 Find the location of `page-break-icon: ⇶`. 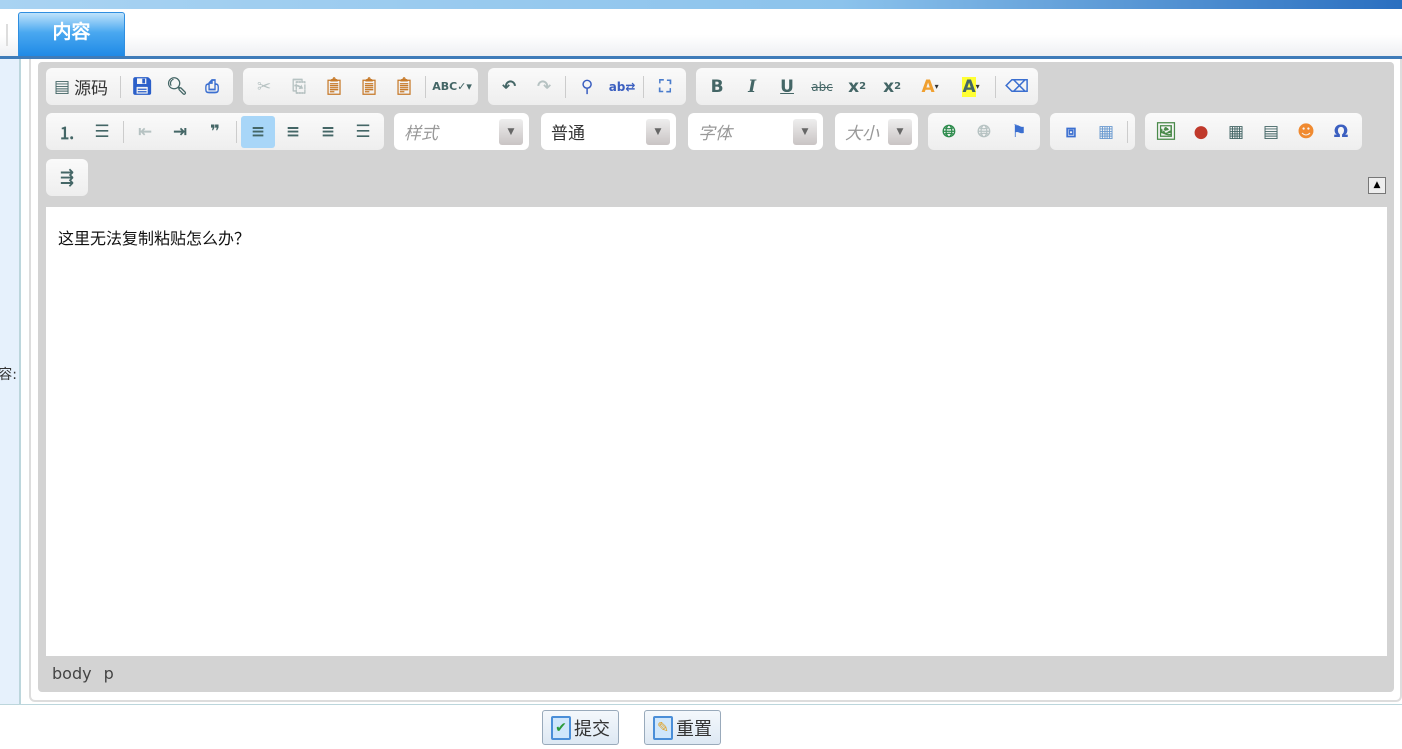

page-break-icon: ⇶ is located at coordinates (67, 178).